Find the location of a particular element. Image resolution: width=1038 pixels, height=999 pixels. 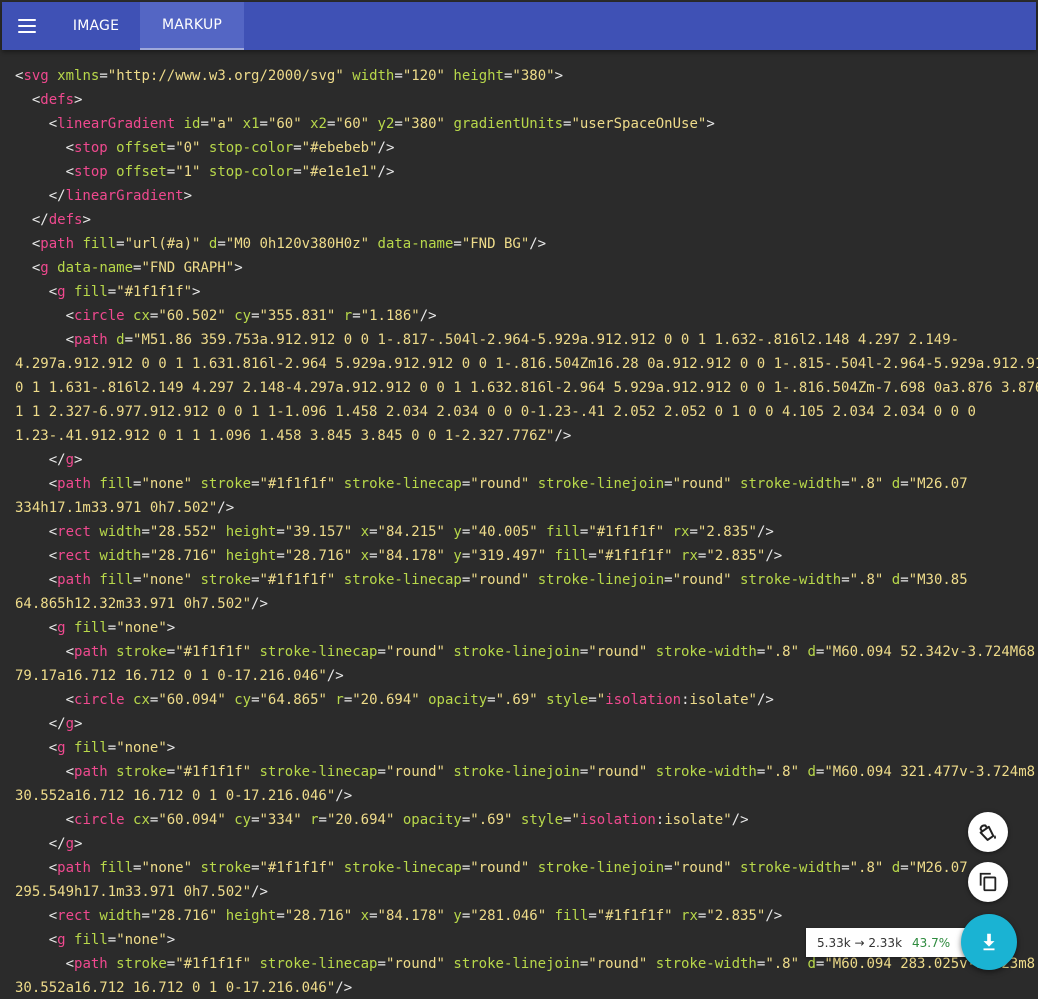

copy-button is located at coordinates (988, 882).